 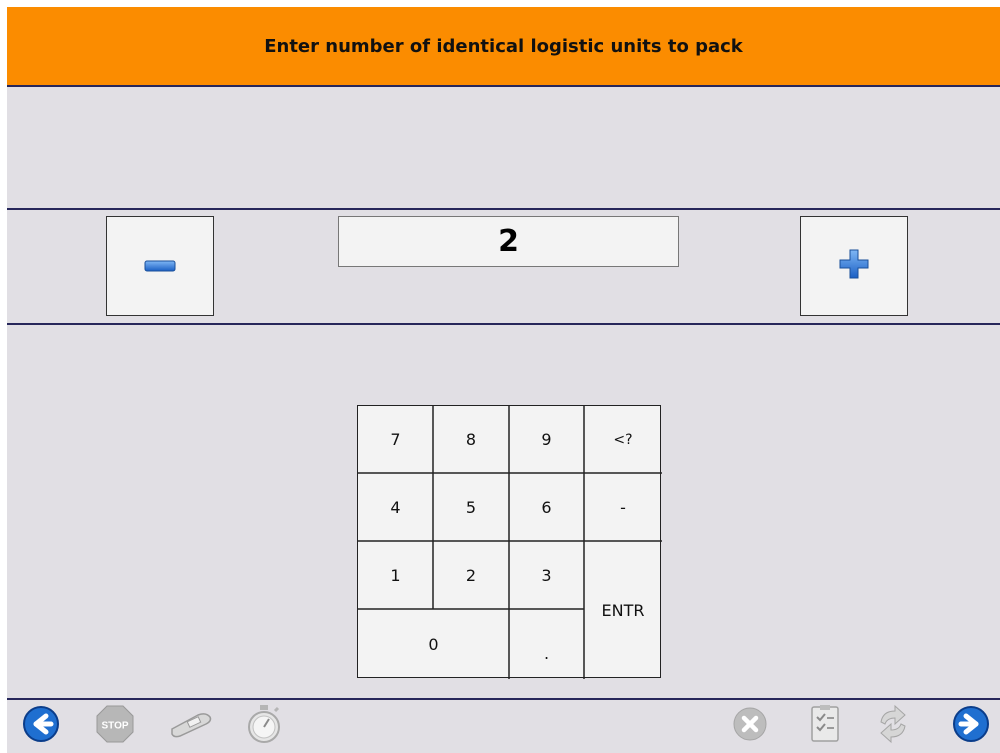 I want to click on key-0: 0, so click(x=433, y=644).